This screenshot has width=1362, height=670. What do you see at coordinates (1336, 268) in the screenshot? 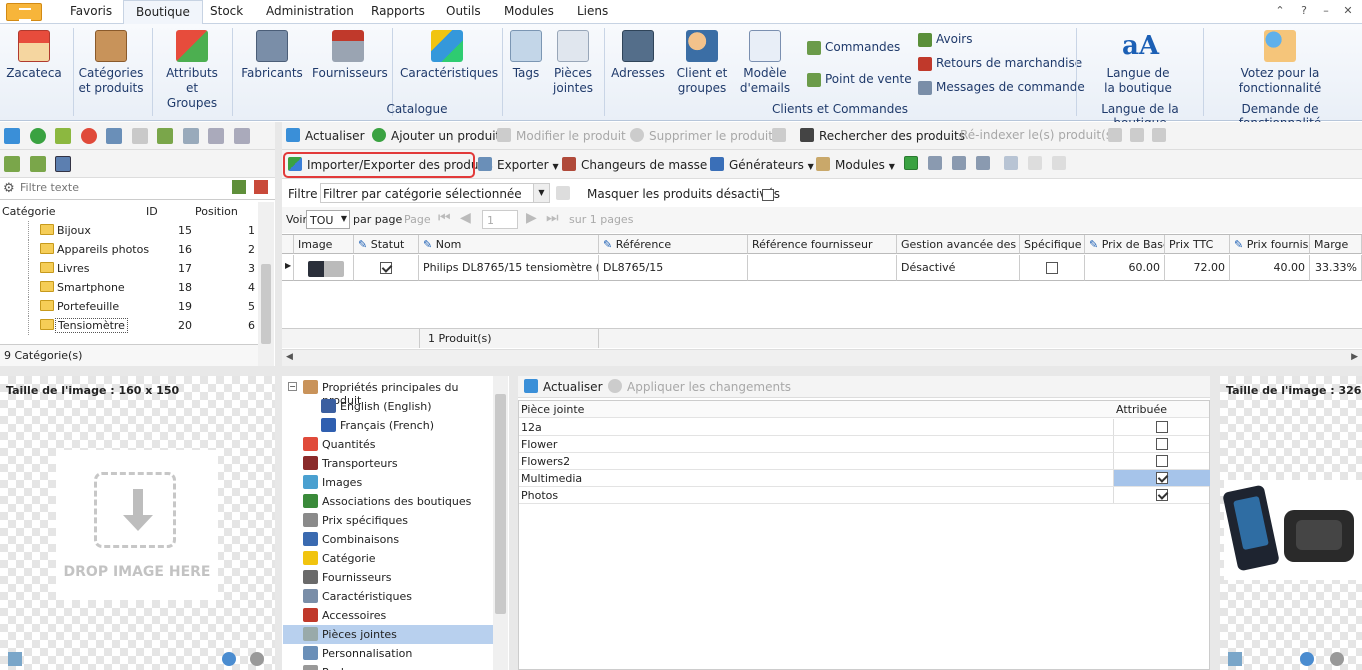
I see `marge-cell: 33.33%` at bounding box center [1336, 268].